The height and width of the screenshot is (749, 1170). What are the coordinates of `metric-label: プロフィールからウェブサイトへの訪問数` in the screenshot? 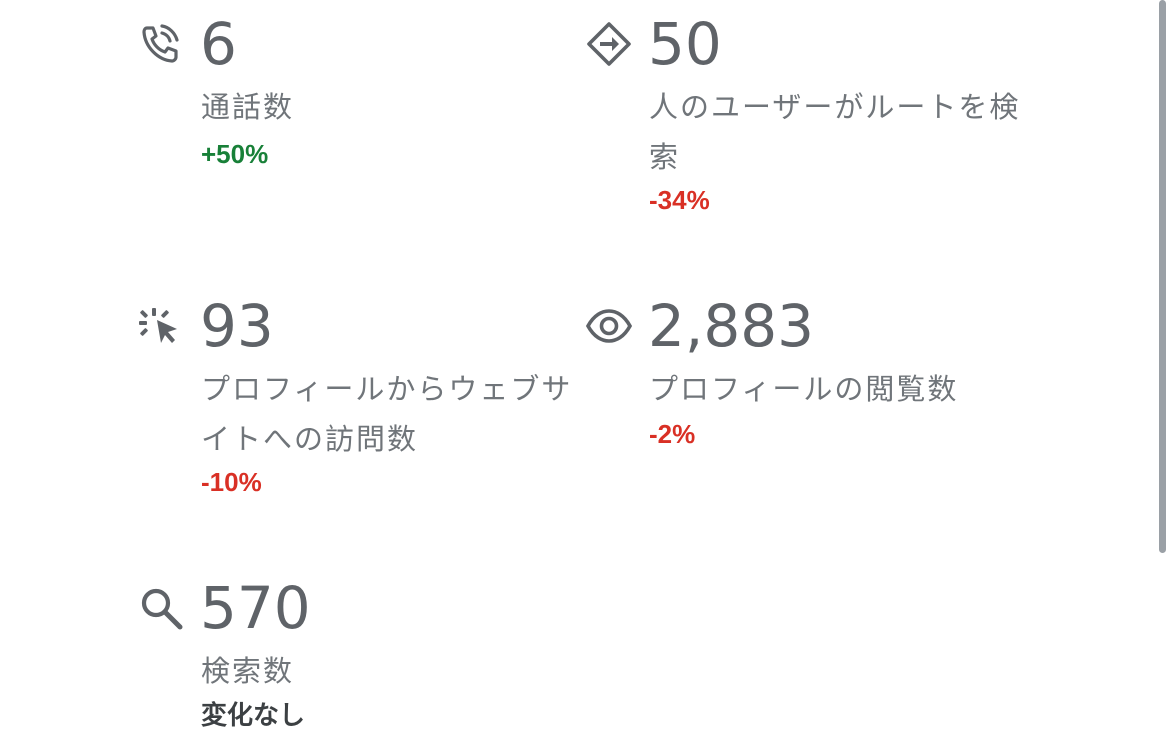 It's located at (387, 414).